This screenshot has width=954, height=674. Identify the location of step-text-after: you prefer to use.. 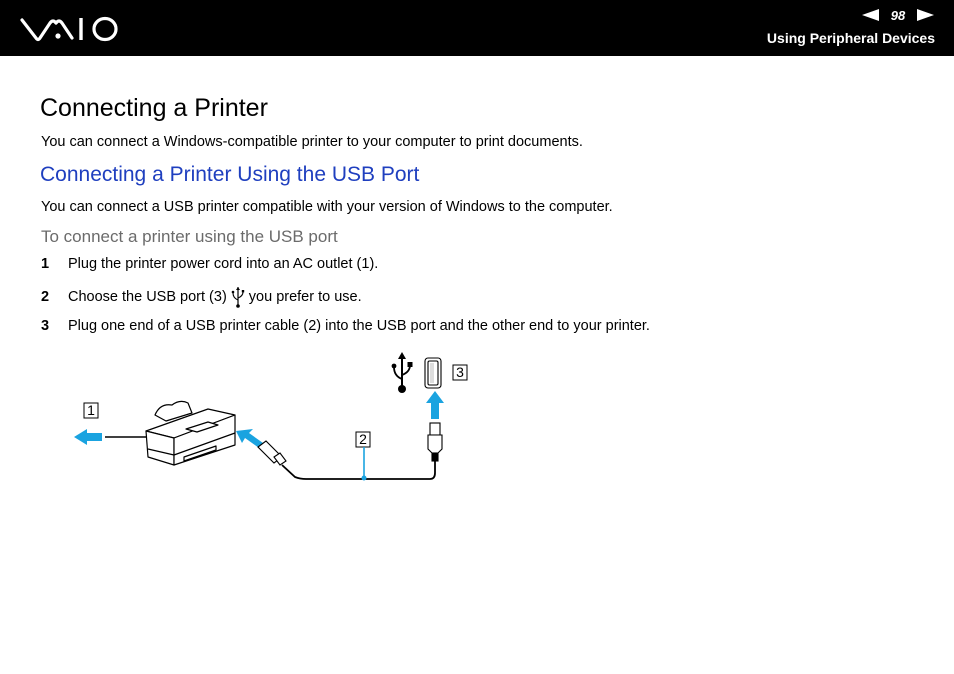
(305, 297).